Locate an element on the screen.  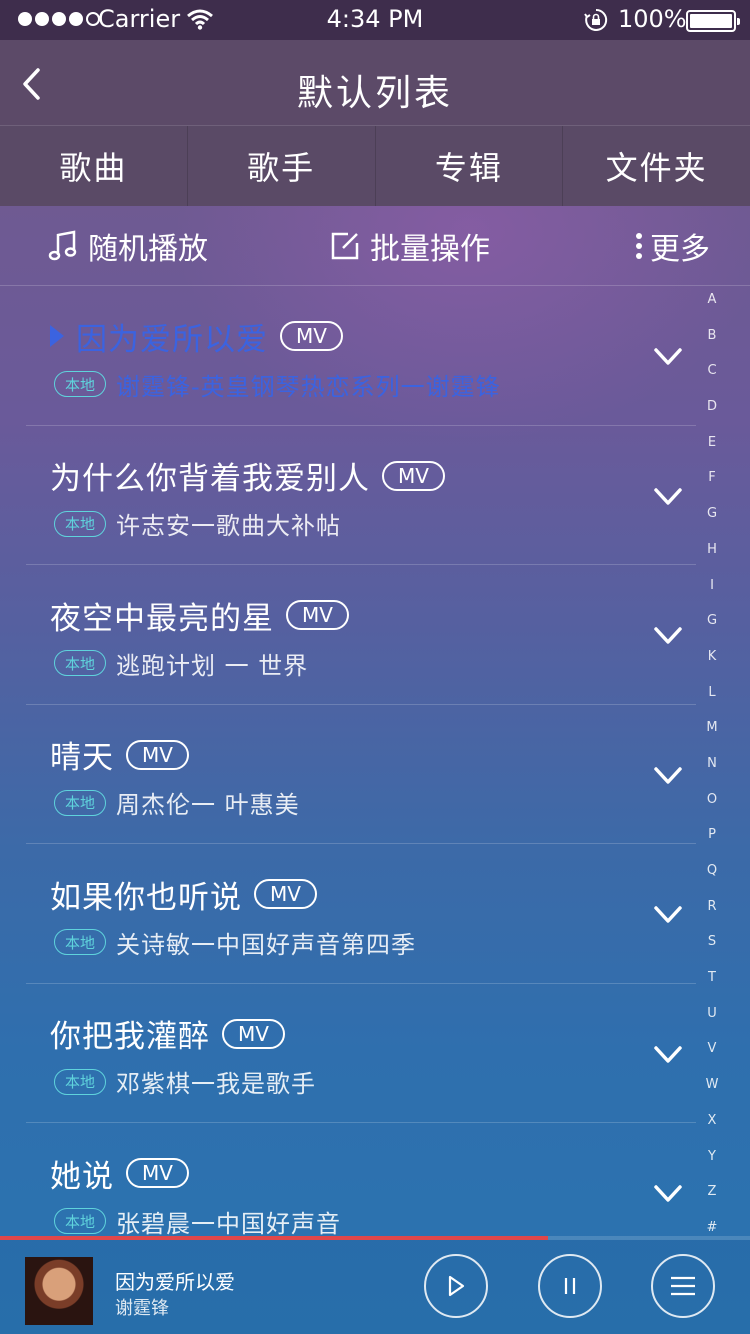
song-item: 因为爱所以爱 MV 本地 谢霆锋-英皇钢琴热恋系列一谢霆锋 is located at coordinates (361, 356).